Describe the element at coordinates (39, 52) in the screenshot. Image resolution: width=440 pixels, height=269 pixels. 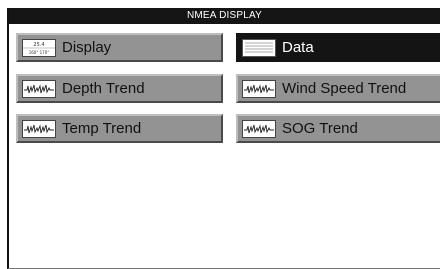
I see `display-icon-bearing: 160° 170°` at that location.